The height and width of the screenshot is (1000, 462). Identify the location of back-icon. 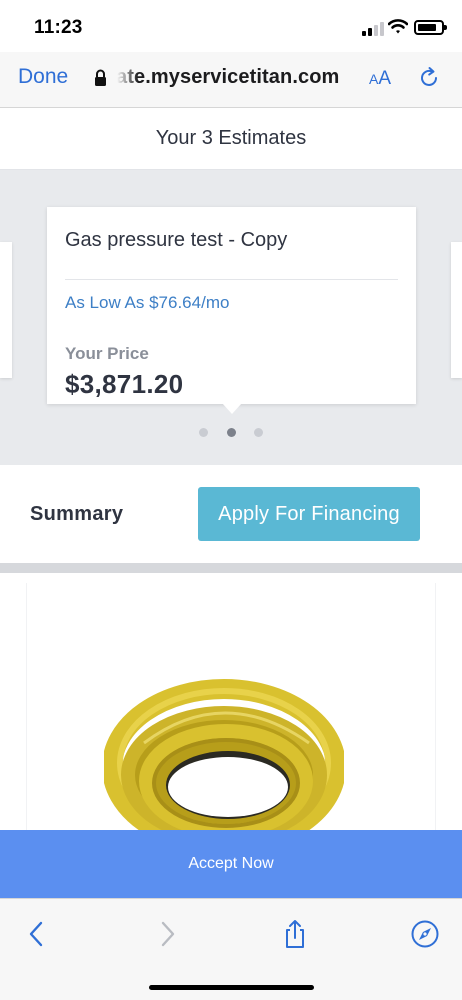
(37, 934).